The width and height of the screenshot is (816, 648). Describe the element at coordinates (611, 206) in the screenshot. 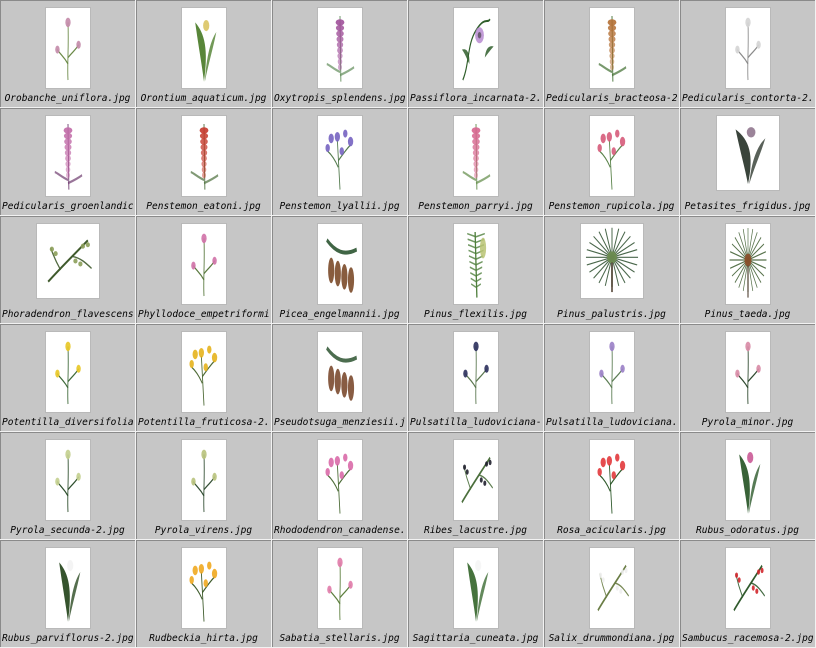

I see `thumbnail-filename: Penstemon_rupicola.jpg` at that location.